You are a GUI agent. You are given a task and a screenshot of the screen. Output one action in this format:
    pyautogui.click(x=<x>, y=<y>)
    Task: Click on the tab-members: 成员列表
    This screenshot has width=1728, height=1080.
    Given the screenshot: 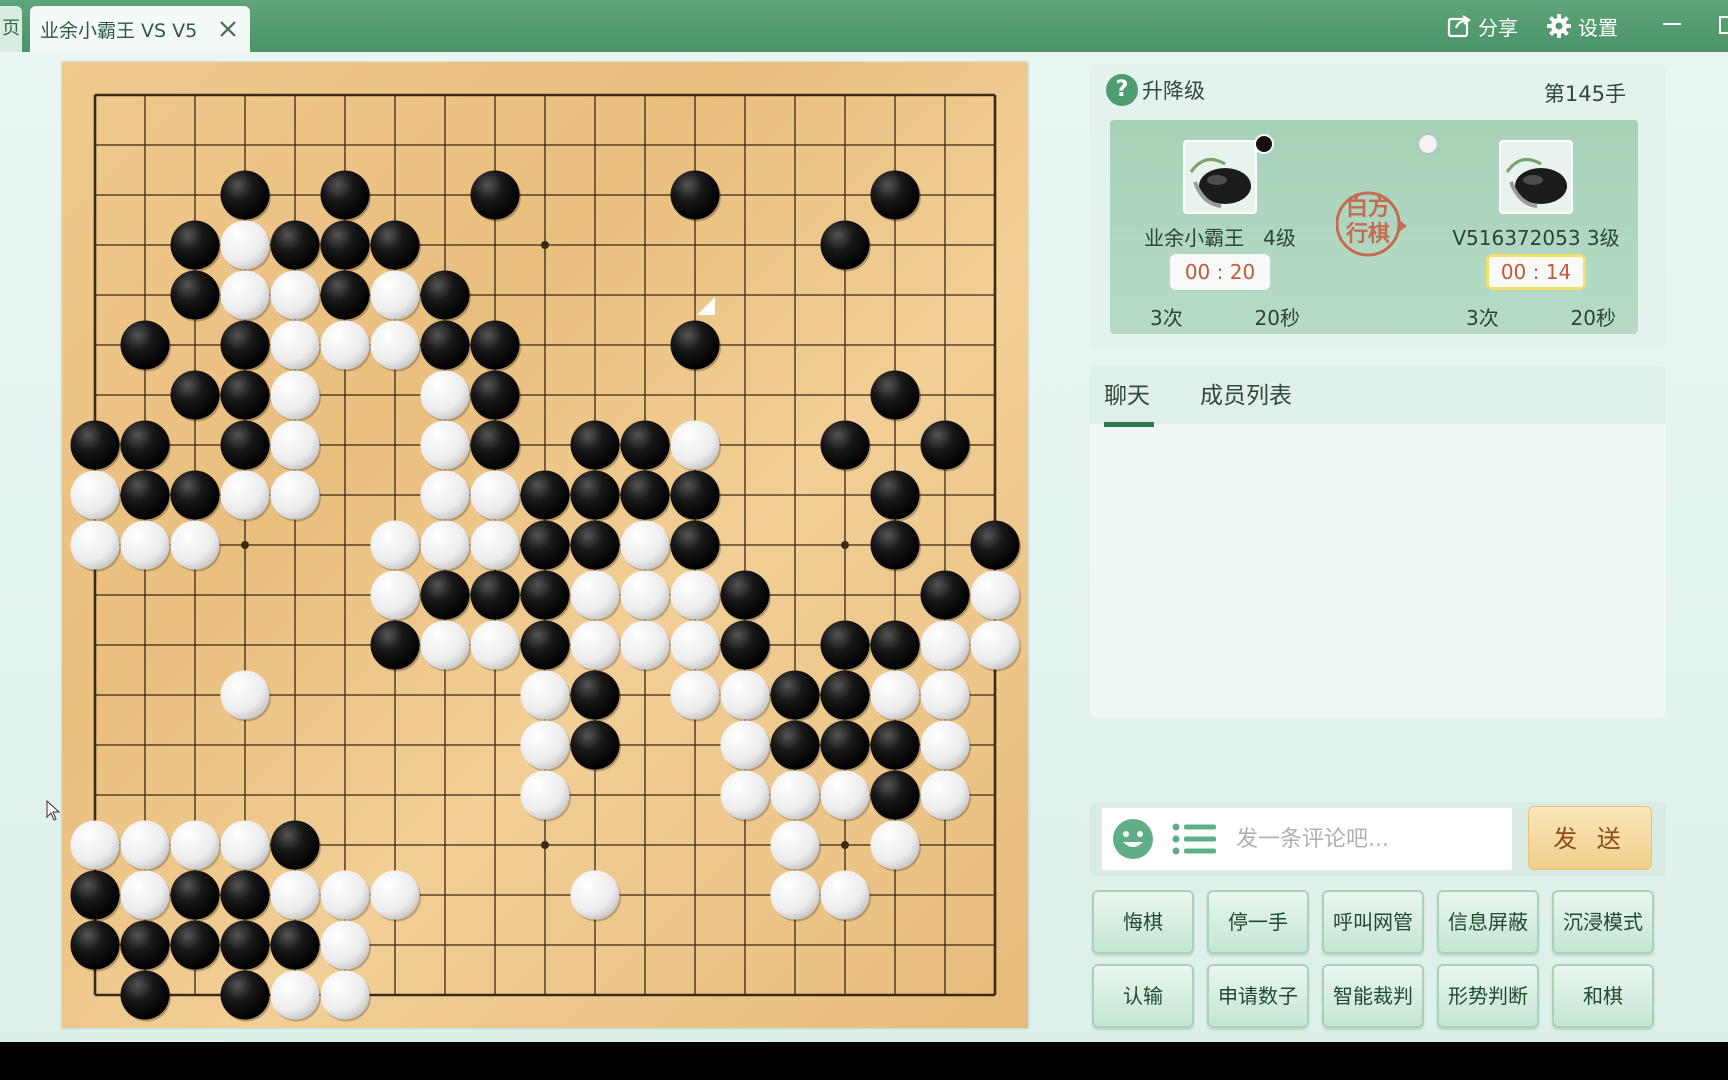 What is the action you would take?
    pyautogui.click(x=1246, y=393)
    